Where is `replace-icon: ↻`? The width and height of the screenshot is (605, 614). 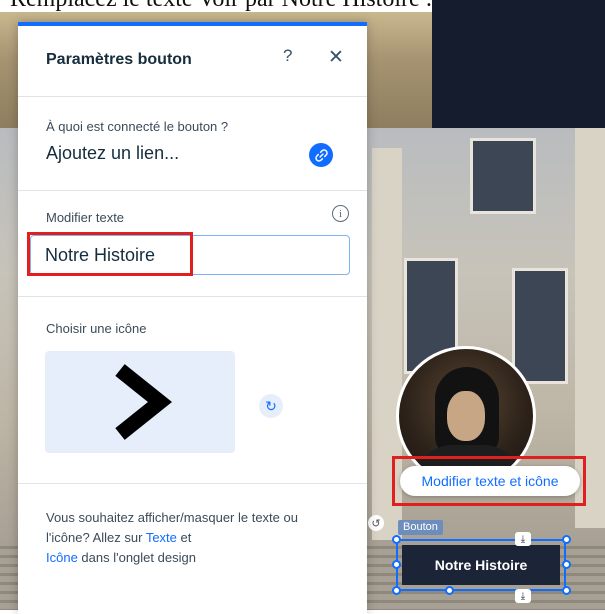 replace-icon: ↻ is located at coordinates (271, 406).